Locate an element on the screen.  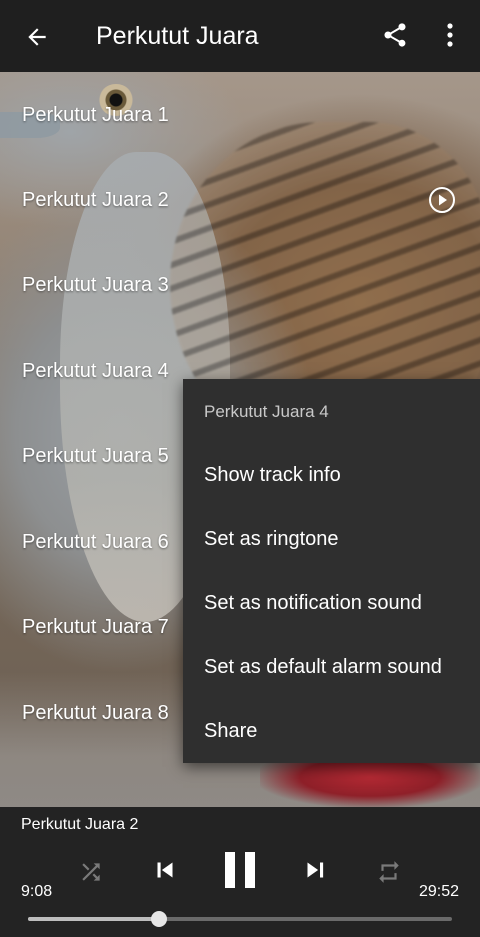
menu-item-show-track-info: Show track info is located at coordinates (331, 475).